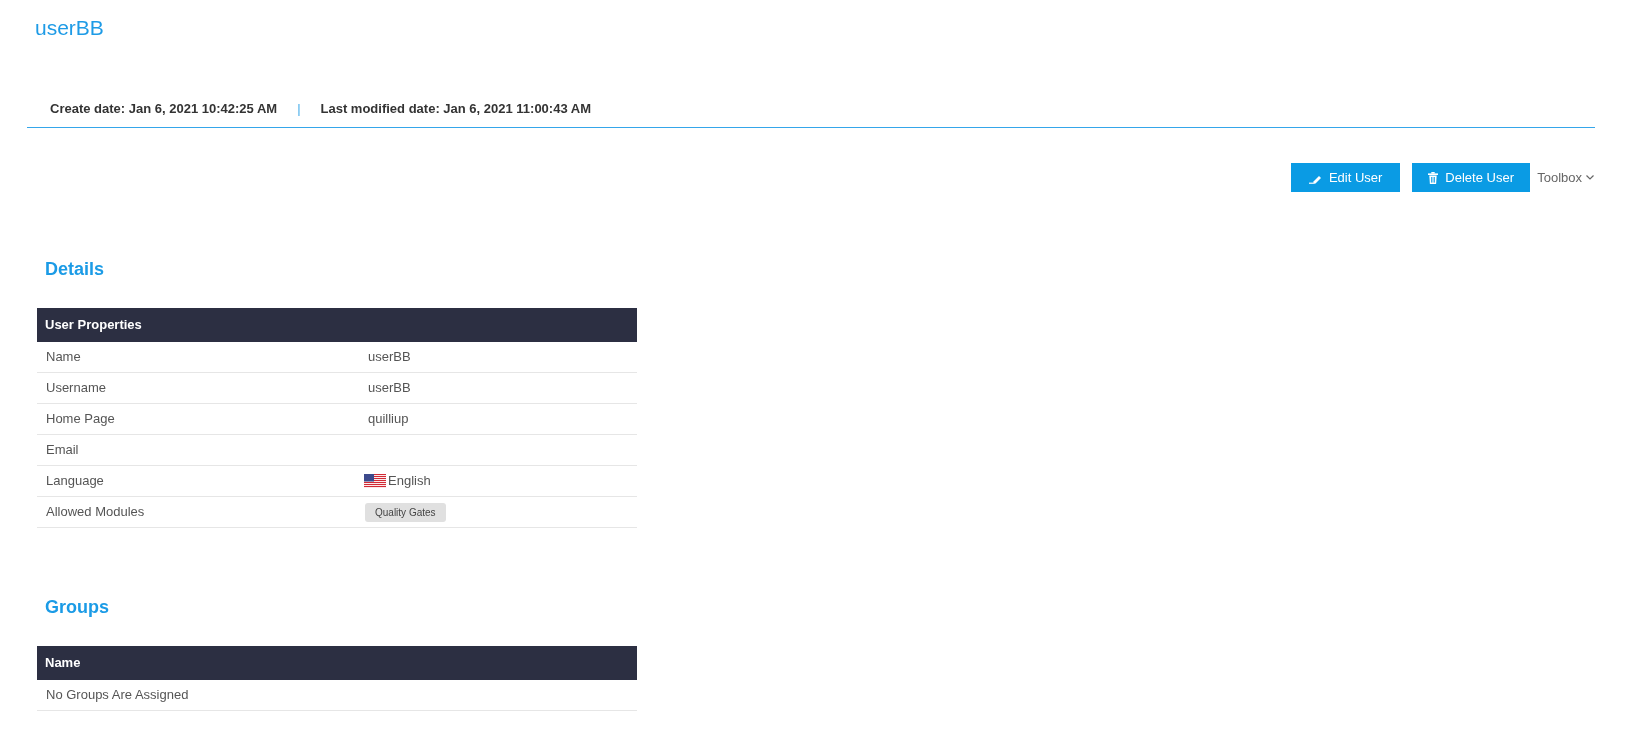 This screenshot has width=1626, height=751. Describe the element at coordinates (375, 481) in the screenshot. I see `flag-icon` at that location.